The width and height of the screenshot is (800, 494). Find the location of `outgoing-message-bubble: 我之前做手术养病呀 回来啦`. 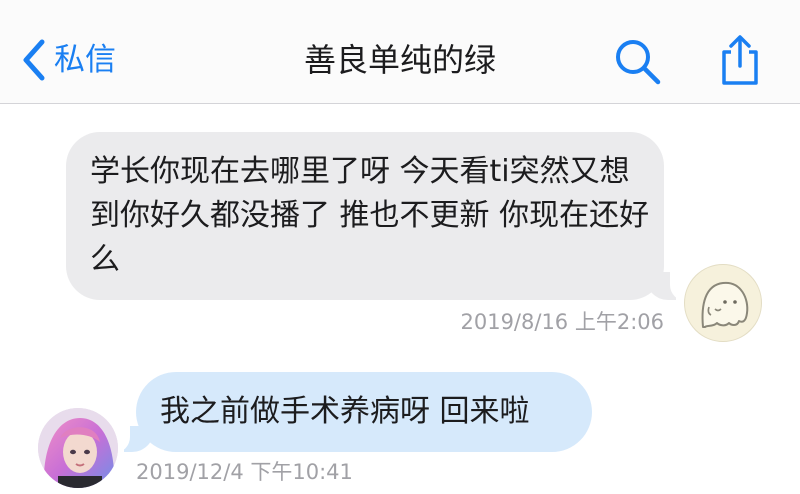

outgoing-message-bubble: 我之前做手术养病呀 回来啦 is located at coordinates (350, 412).